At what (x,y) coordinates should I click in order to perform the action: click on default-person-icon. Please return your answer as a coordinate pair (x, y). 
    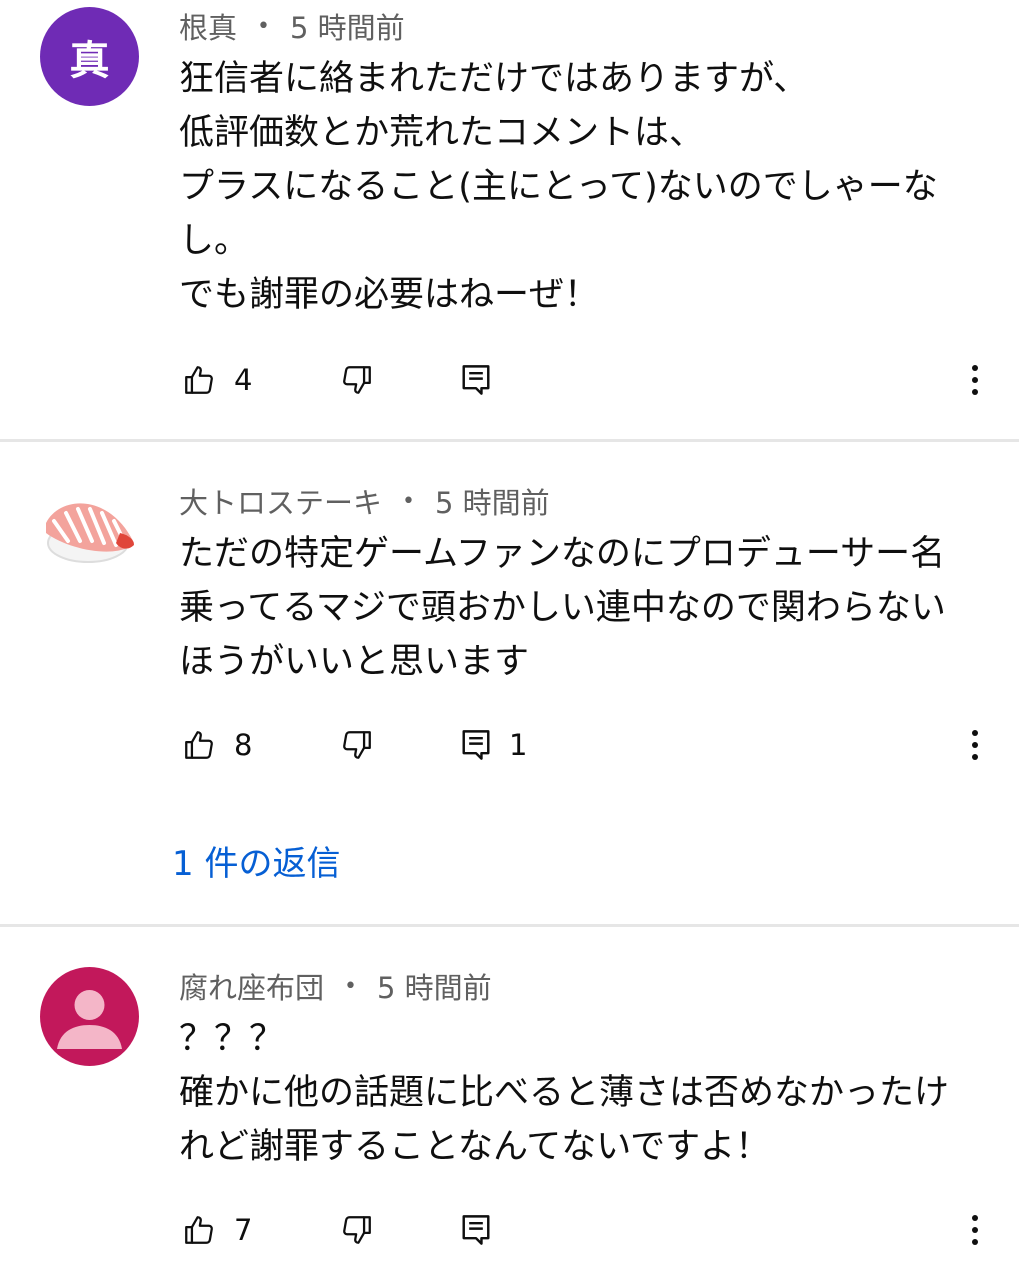
    Looking at the image, I should click on (89, 1019).